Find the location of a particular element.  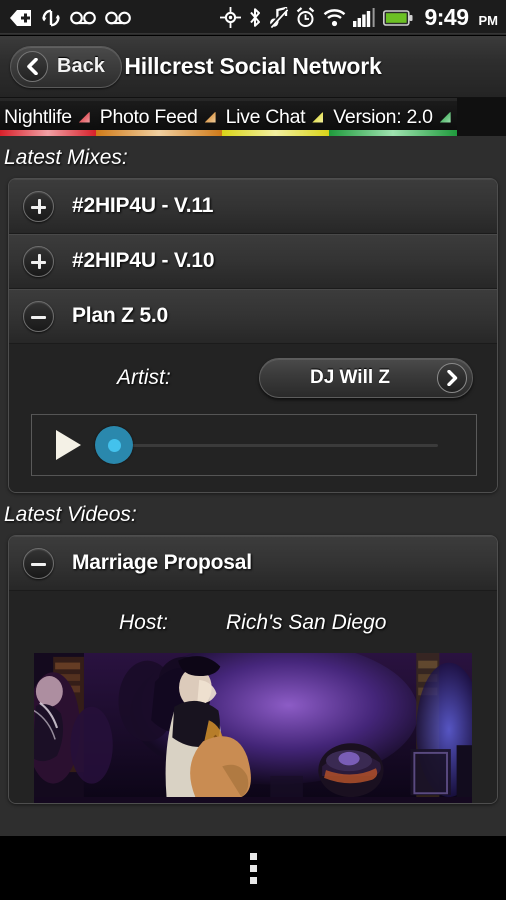

tab-label: Version: 2.0 is located at coordinates (383, 116).